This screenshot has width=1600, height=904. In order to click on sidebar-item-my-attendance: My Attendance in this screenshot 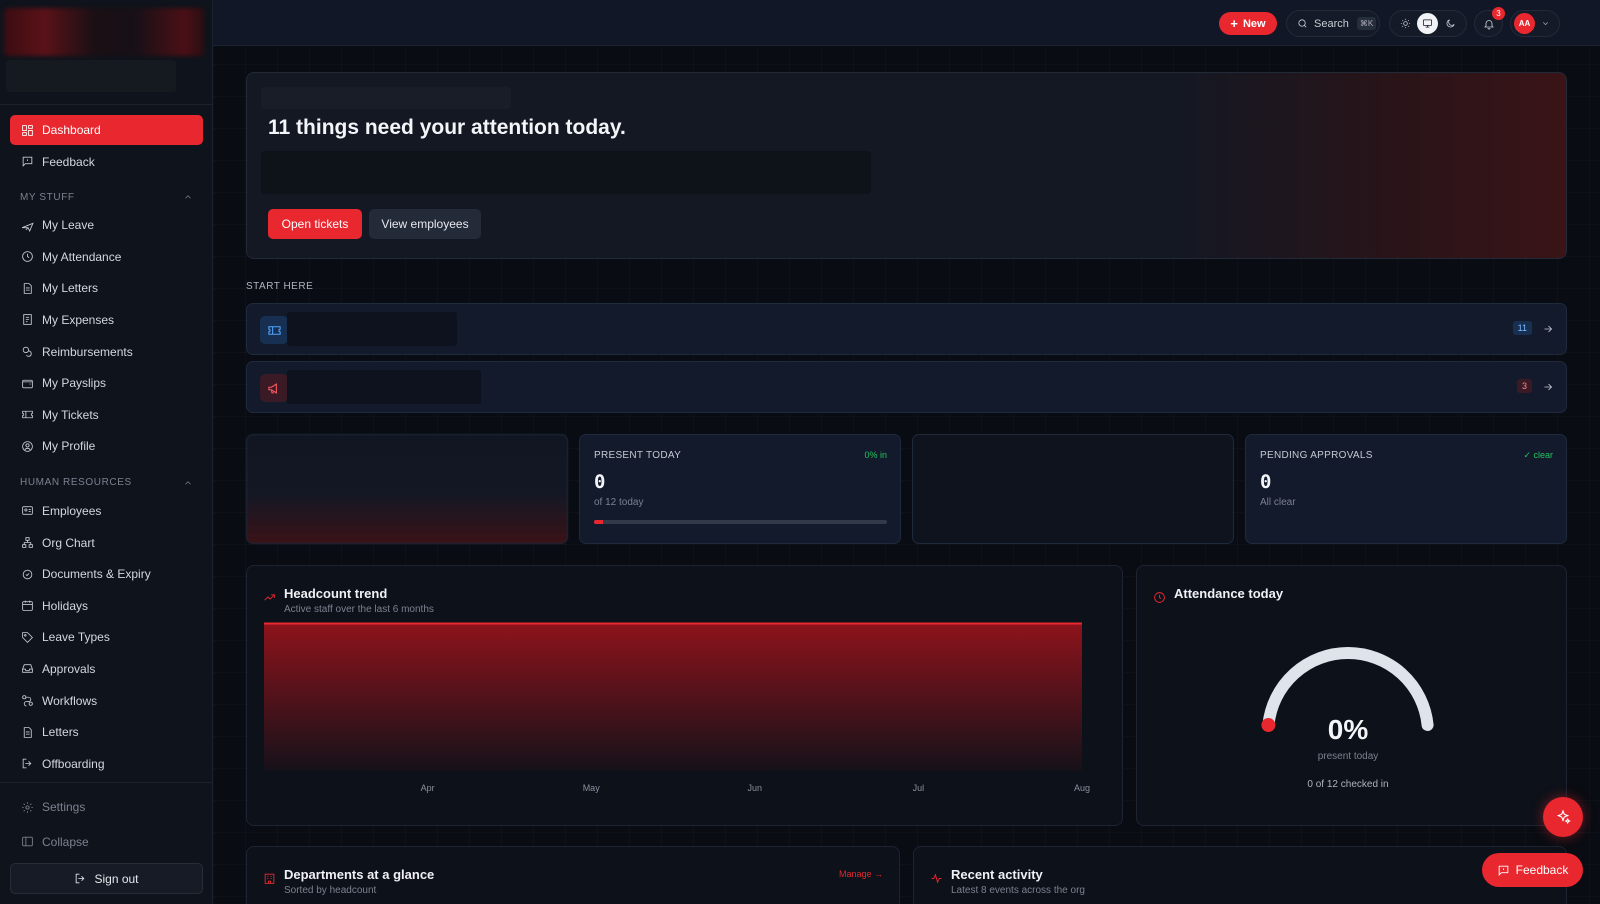, I will do `click(106, 257)`.